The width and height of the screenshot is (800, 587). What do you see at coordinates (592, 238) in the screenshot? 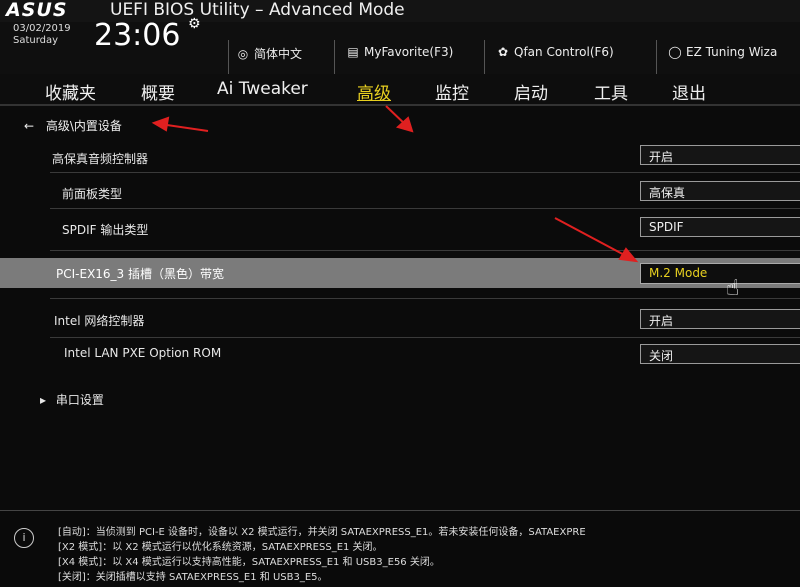
I see `annotation-arrow` at bounding box center [592, 238].